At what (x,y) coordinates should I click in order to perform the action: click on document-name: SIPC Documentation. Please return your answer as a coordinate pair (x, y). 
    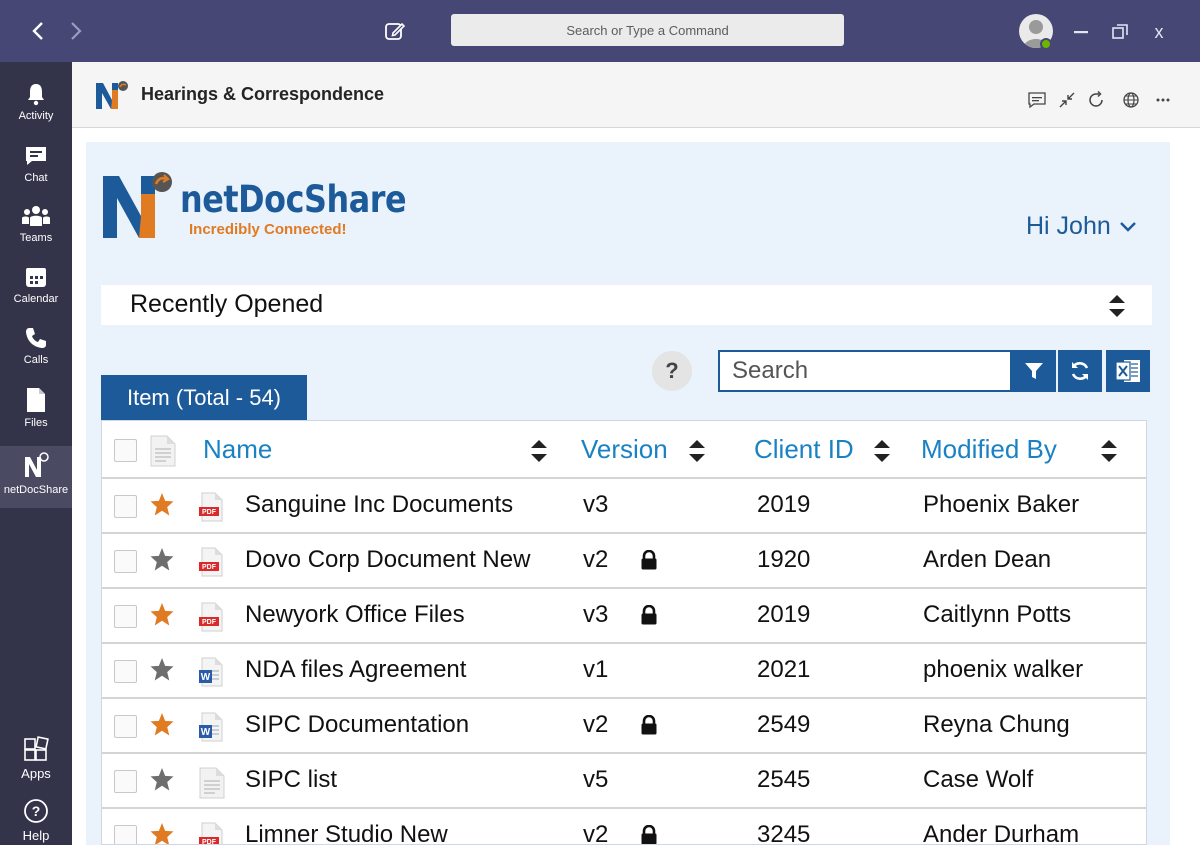
    Looking at the image, I should click on (357, 725).